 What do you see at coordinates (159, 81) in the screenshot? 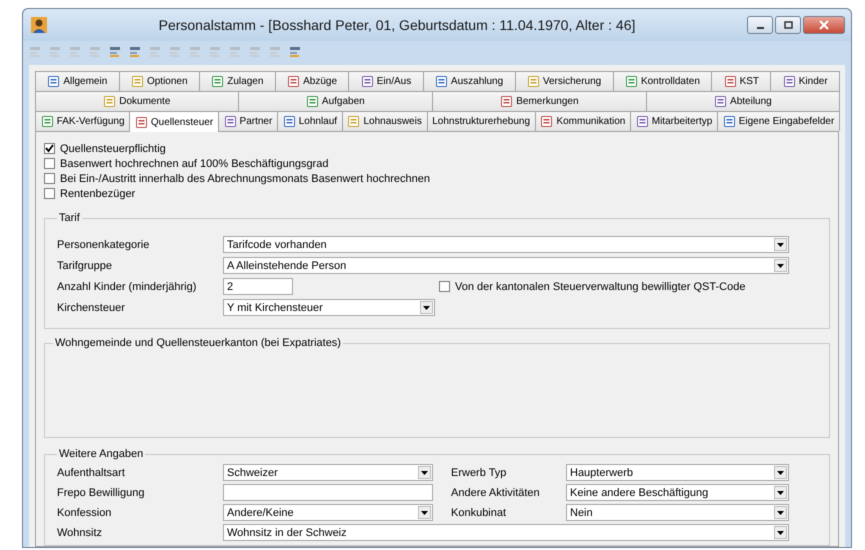
I see `tab: Optionen` at bounding box center [159, 81].